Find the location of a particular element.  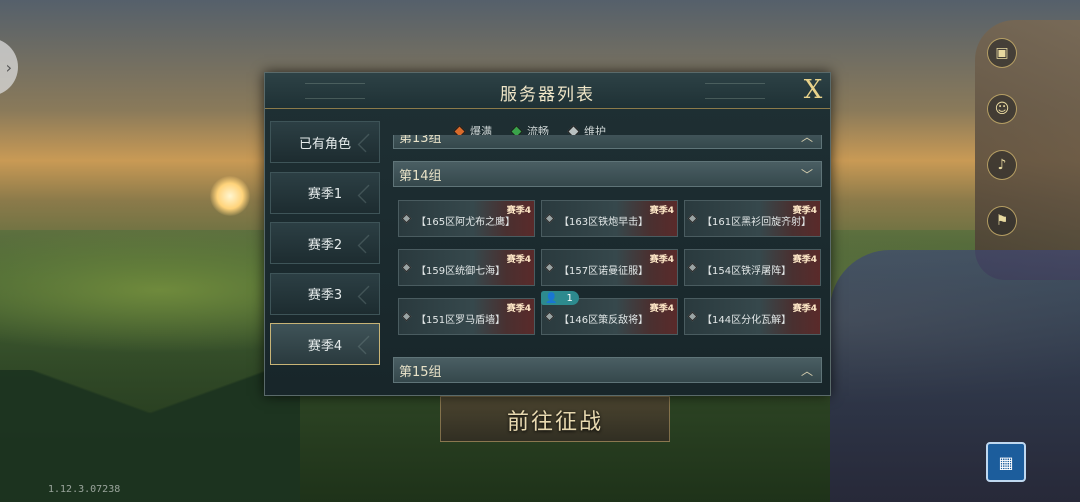

user-icon: 👤 is located at coordinates (551, 298).